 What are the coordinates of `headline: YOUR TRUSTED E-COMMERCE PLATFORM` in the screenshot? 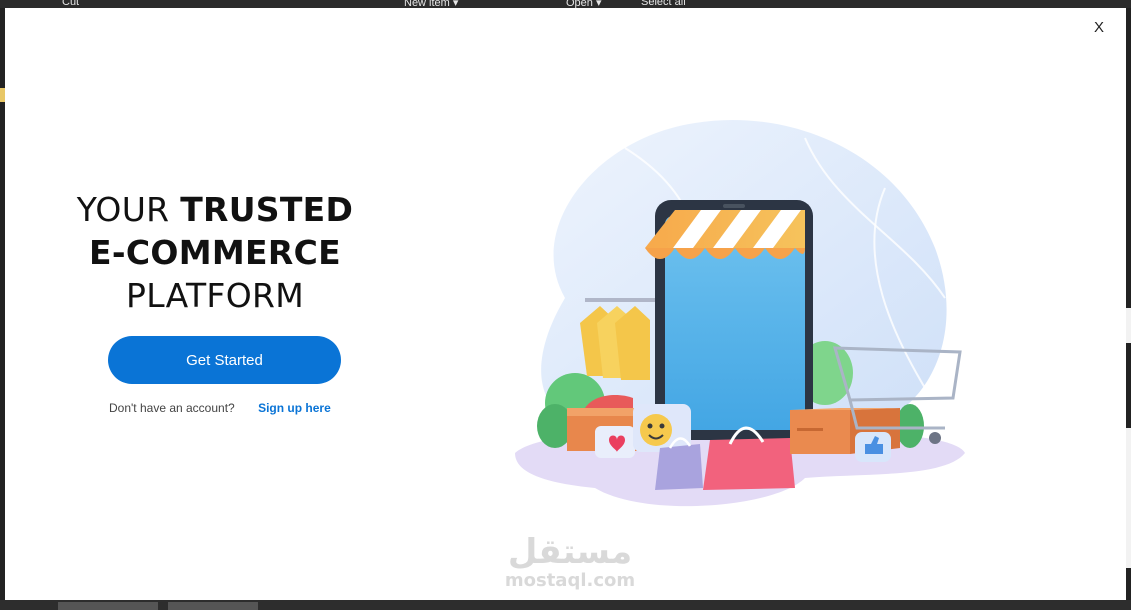 It's located at (215, 252).